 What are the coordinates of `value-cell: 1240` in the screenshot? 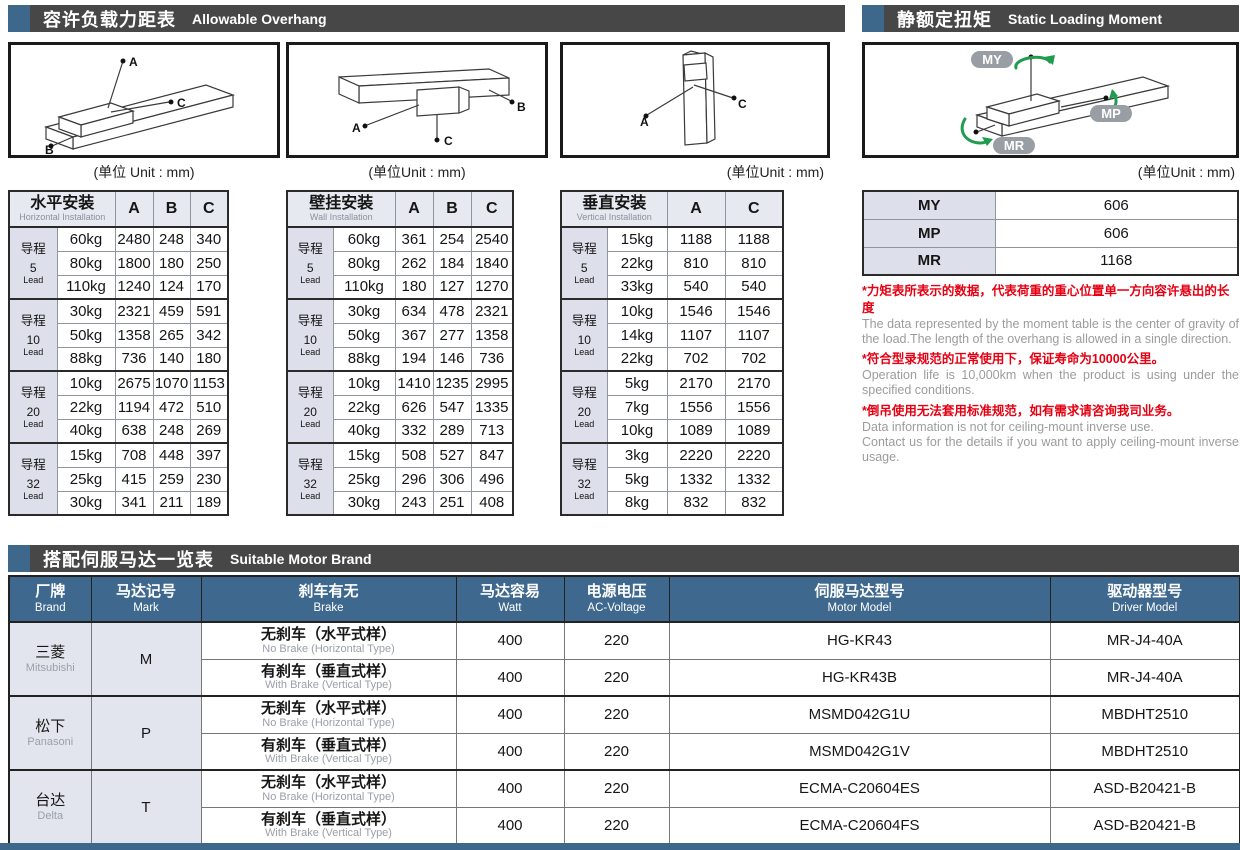 It's located at (134, 287).